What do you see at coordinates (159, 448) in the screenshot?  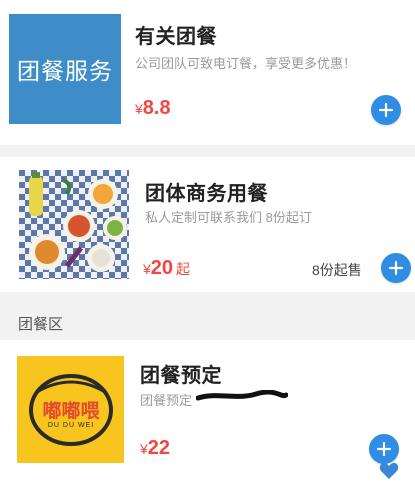 I see `price-value: 22` at bounding box center [159, 448].